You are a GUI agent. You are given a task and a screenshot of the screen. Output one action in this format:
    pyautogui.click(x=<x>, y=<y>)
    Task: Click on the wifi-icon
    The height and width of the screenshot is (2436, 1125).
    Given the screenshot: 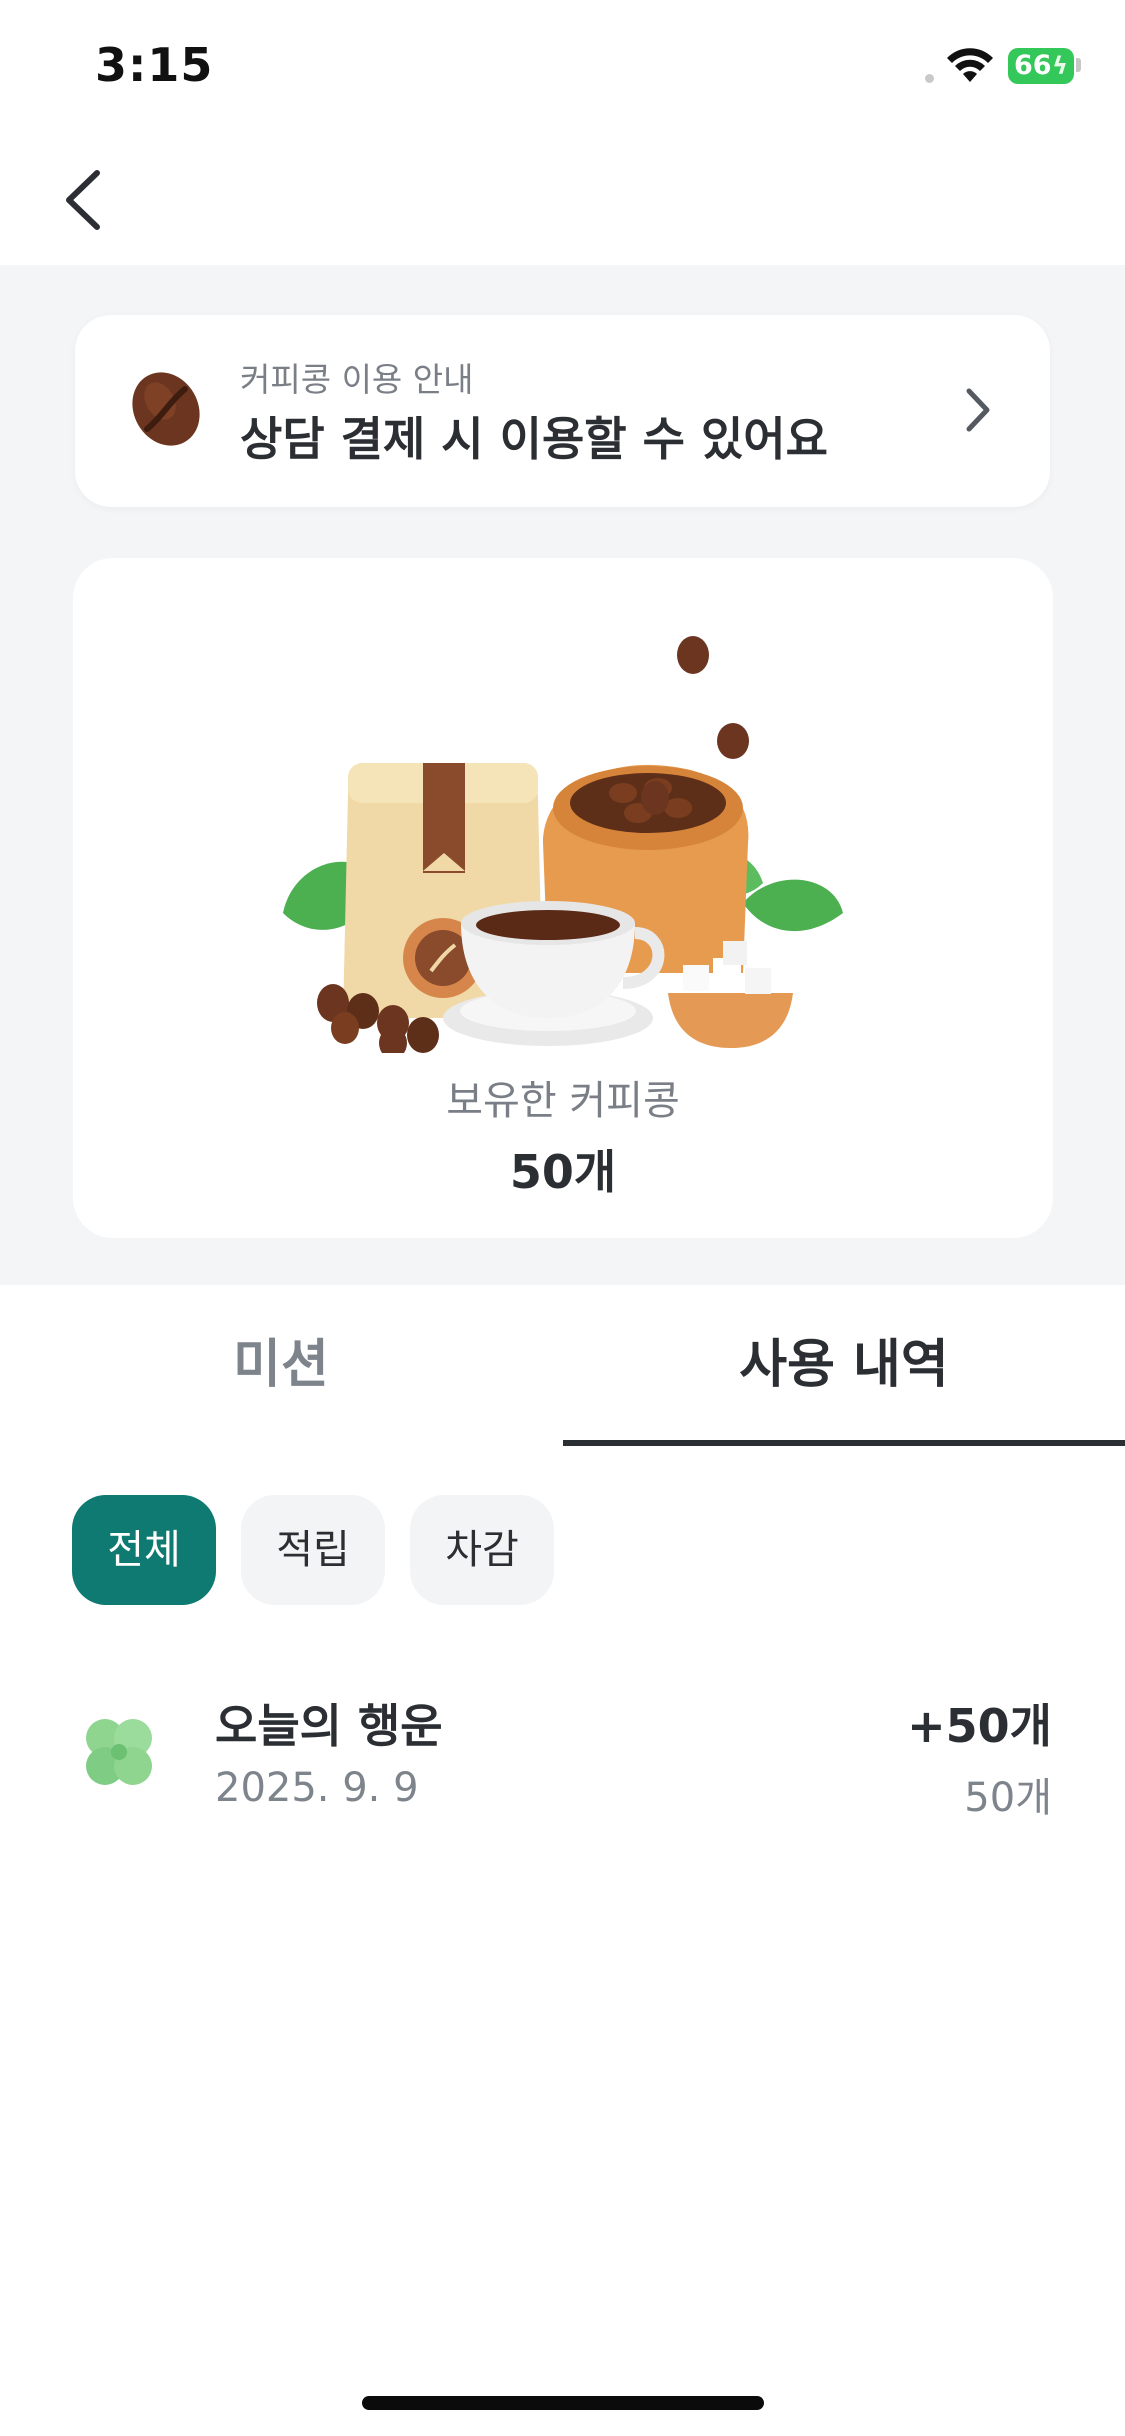 What is the action you would take?
    pyautogui.click(x=970, y=65)
    